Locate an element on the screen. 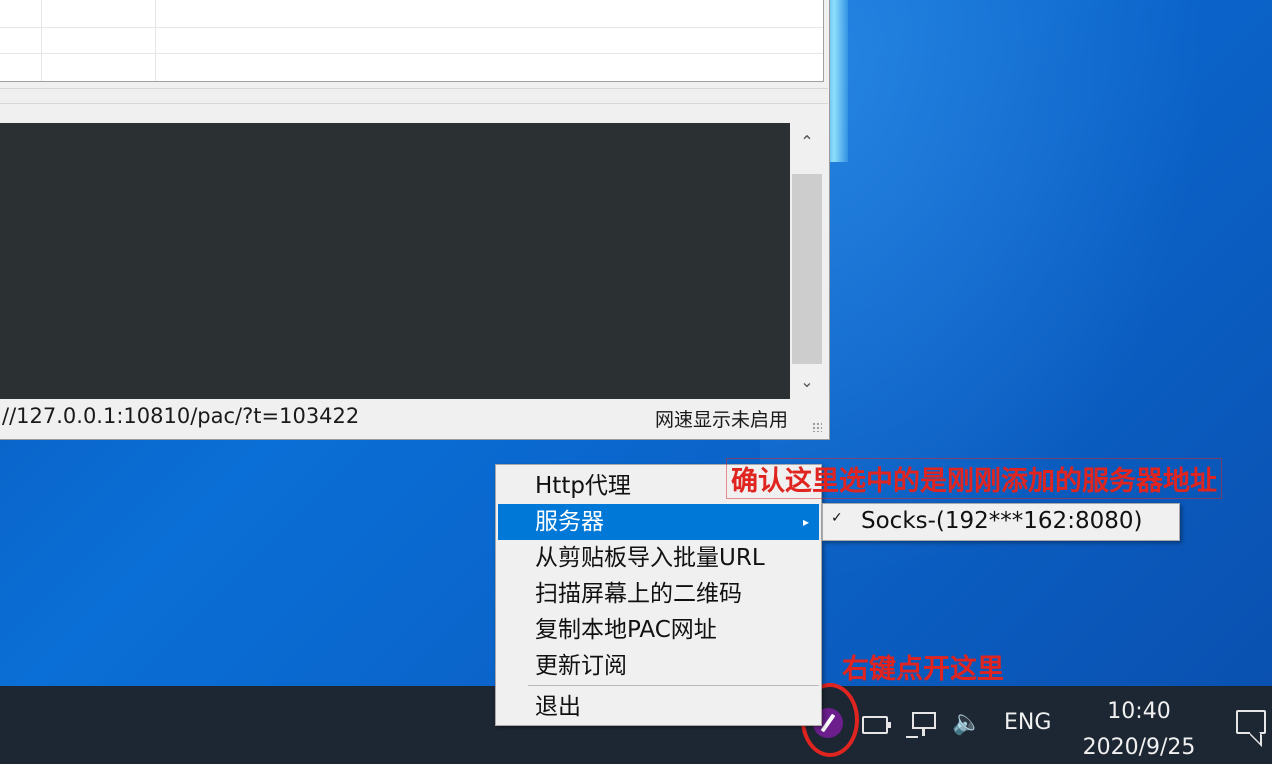 The height and width of the screenshot is (764, 1272). submenu-item-server: Socks-(192***162:8080) is located at coordinates (1001, 521).